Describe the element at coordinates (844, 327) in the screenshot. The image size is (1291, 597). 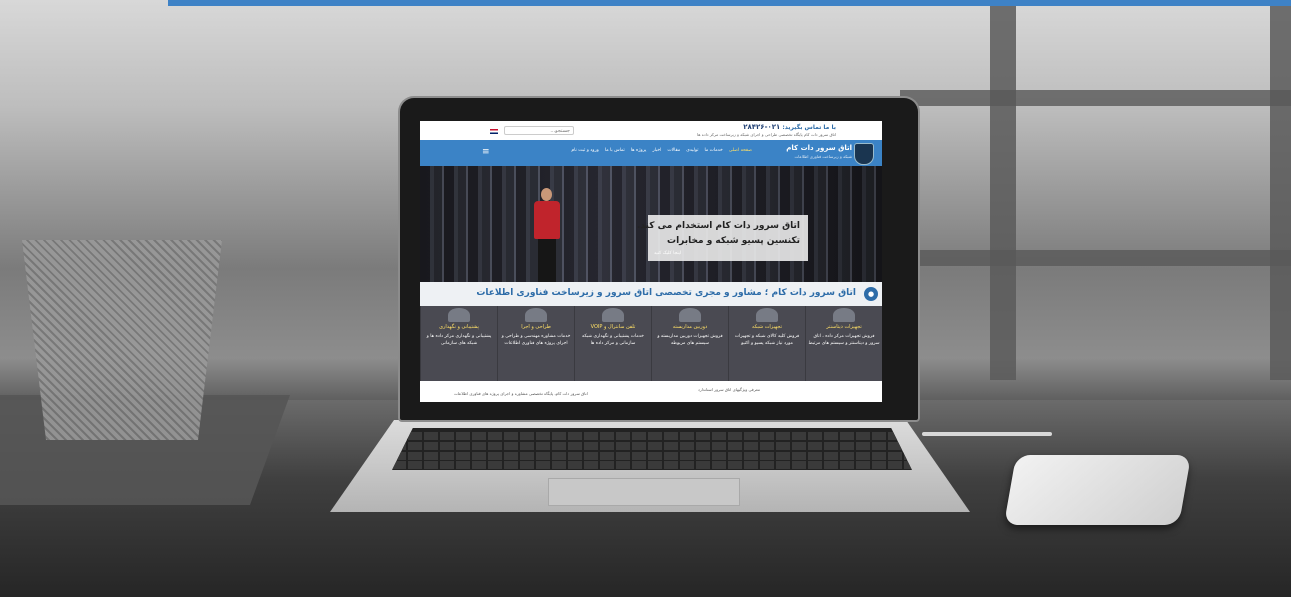
I see `service-title: تجهیزات دیتاسنتر` at that location.